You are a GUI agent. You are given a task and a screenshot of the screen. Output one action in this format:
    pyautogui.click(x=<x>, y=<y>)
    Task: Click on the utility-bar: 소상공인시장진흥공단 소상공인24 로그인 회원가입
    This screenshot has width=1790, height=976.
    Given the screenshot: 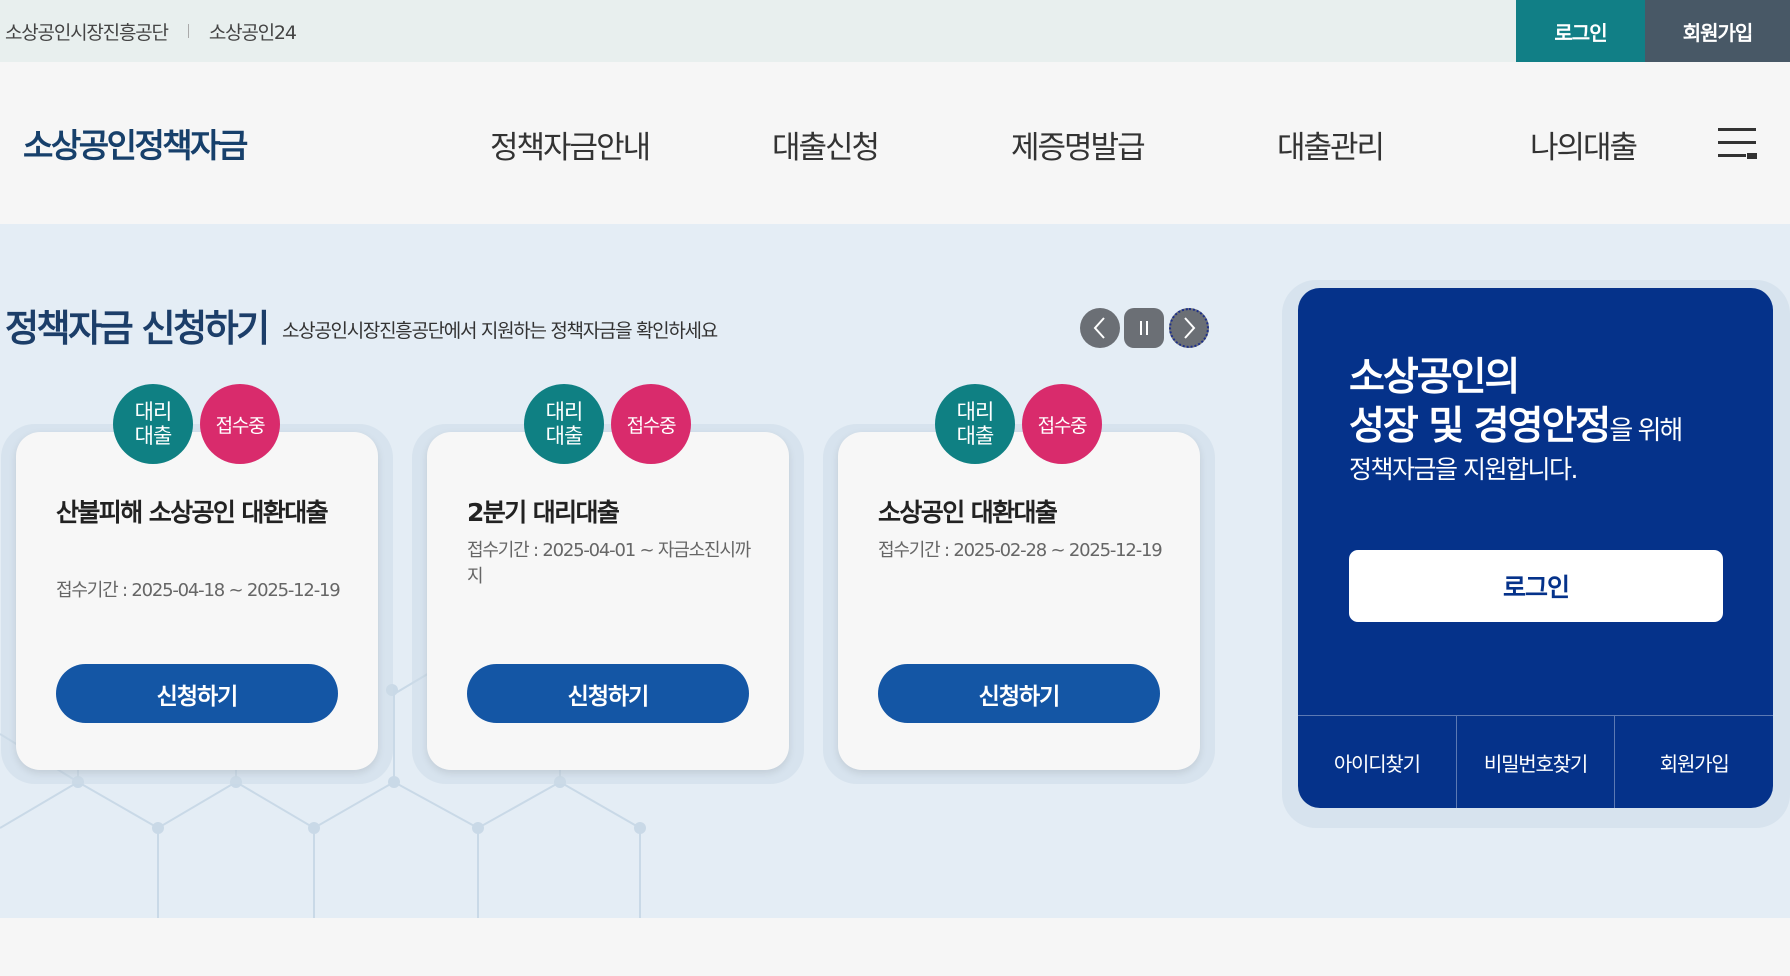 What is the action you would take?
    pyautogui.click(x=895, y=31)
    